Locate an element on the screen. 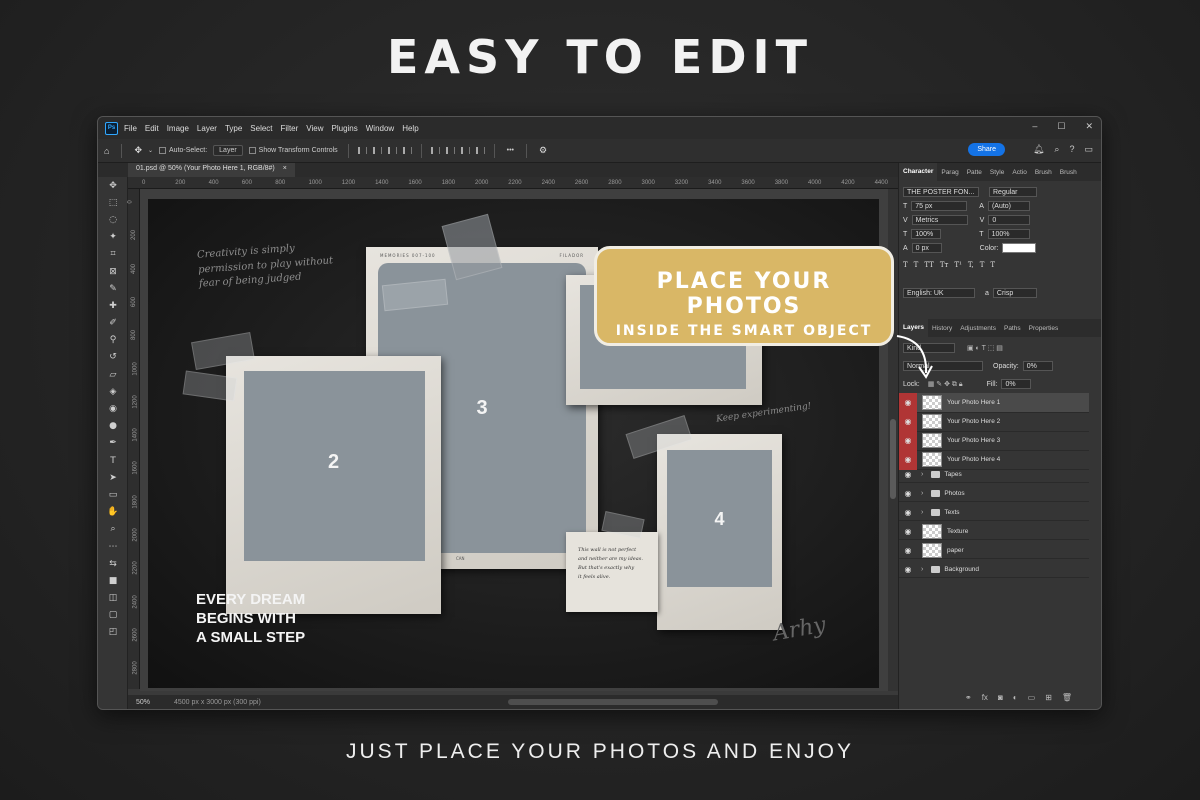 The height and width of the screenshot is (800, 1200). hand-tool-icon: ✋ is located at coordinates (113, 512).